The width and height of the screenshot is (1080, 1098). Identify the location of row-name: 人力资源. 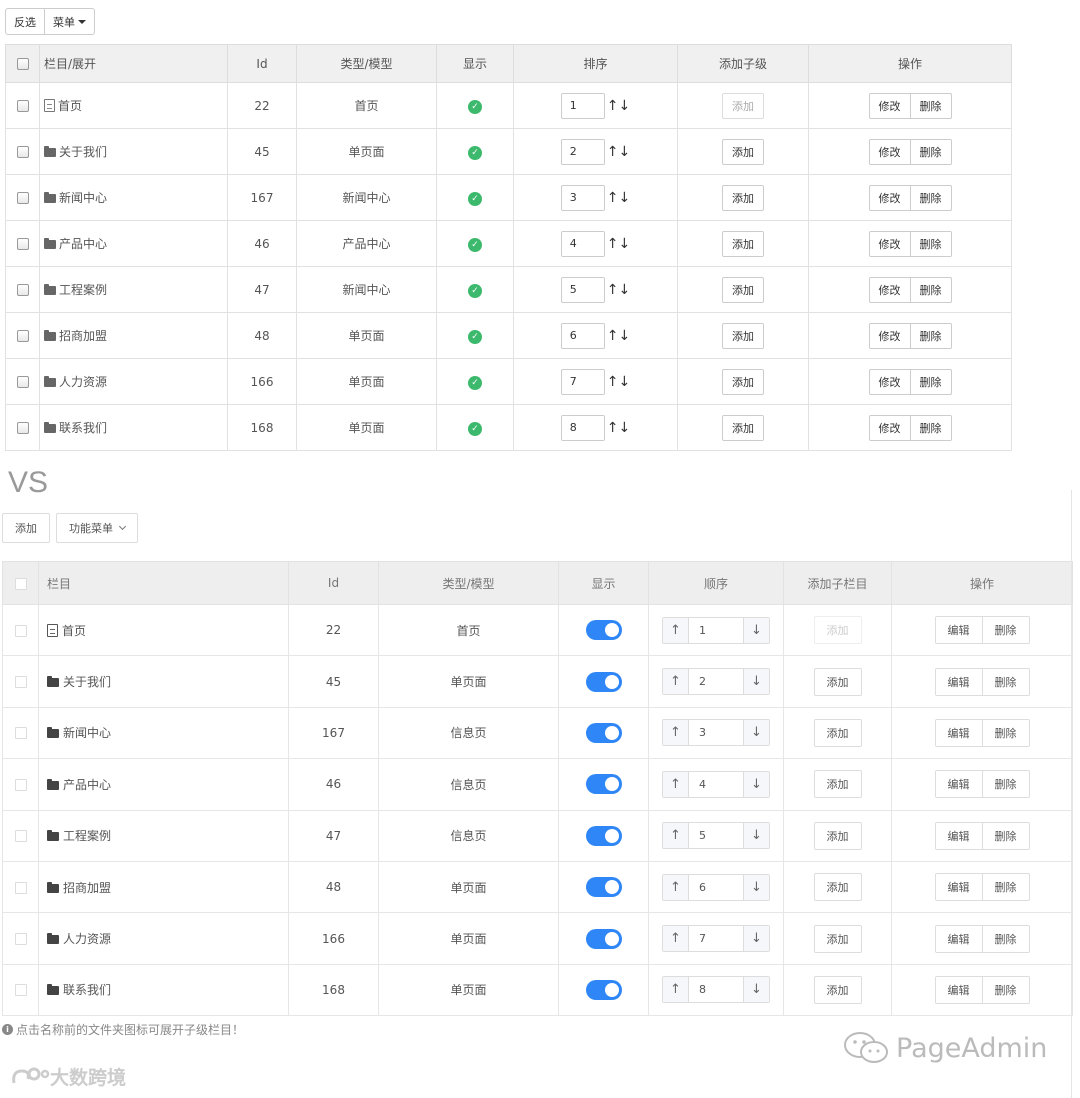
(83, 382).